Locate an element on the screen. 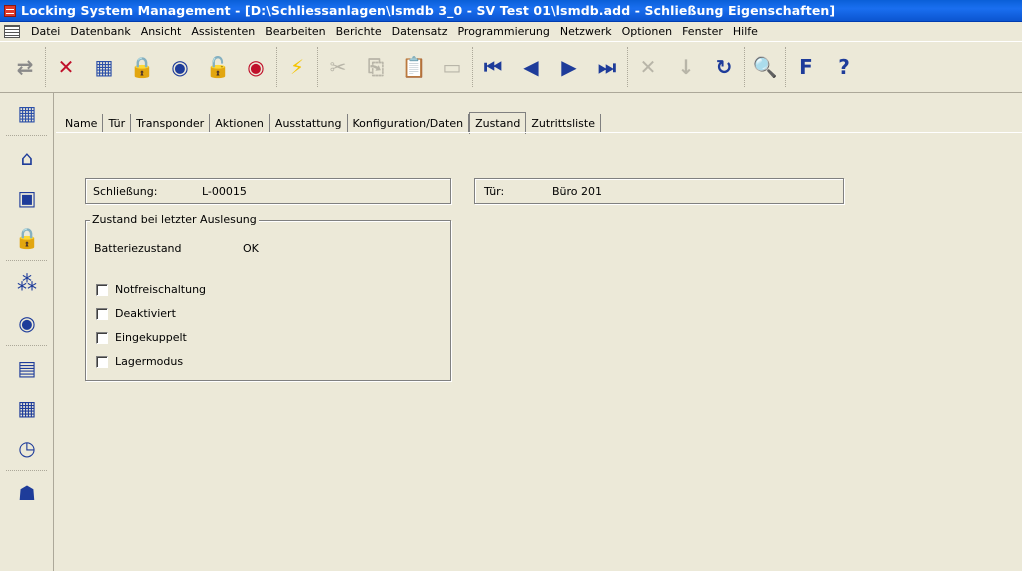 This screenshot has width=1022, height=571. tab-aktionen: Aktionen is located at coordinates (240, 123).